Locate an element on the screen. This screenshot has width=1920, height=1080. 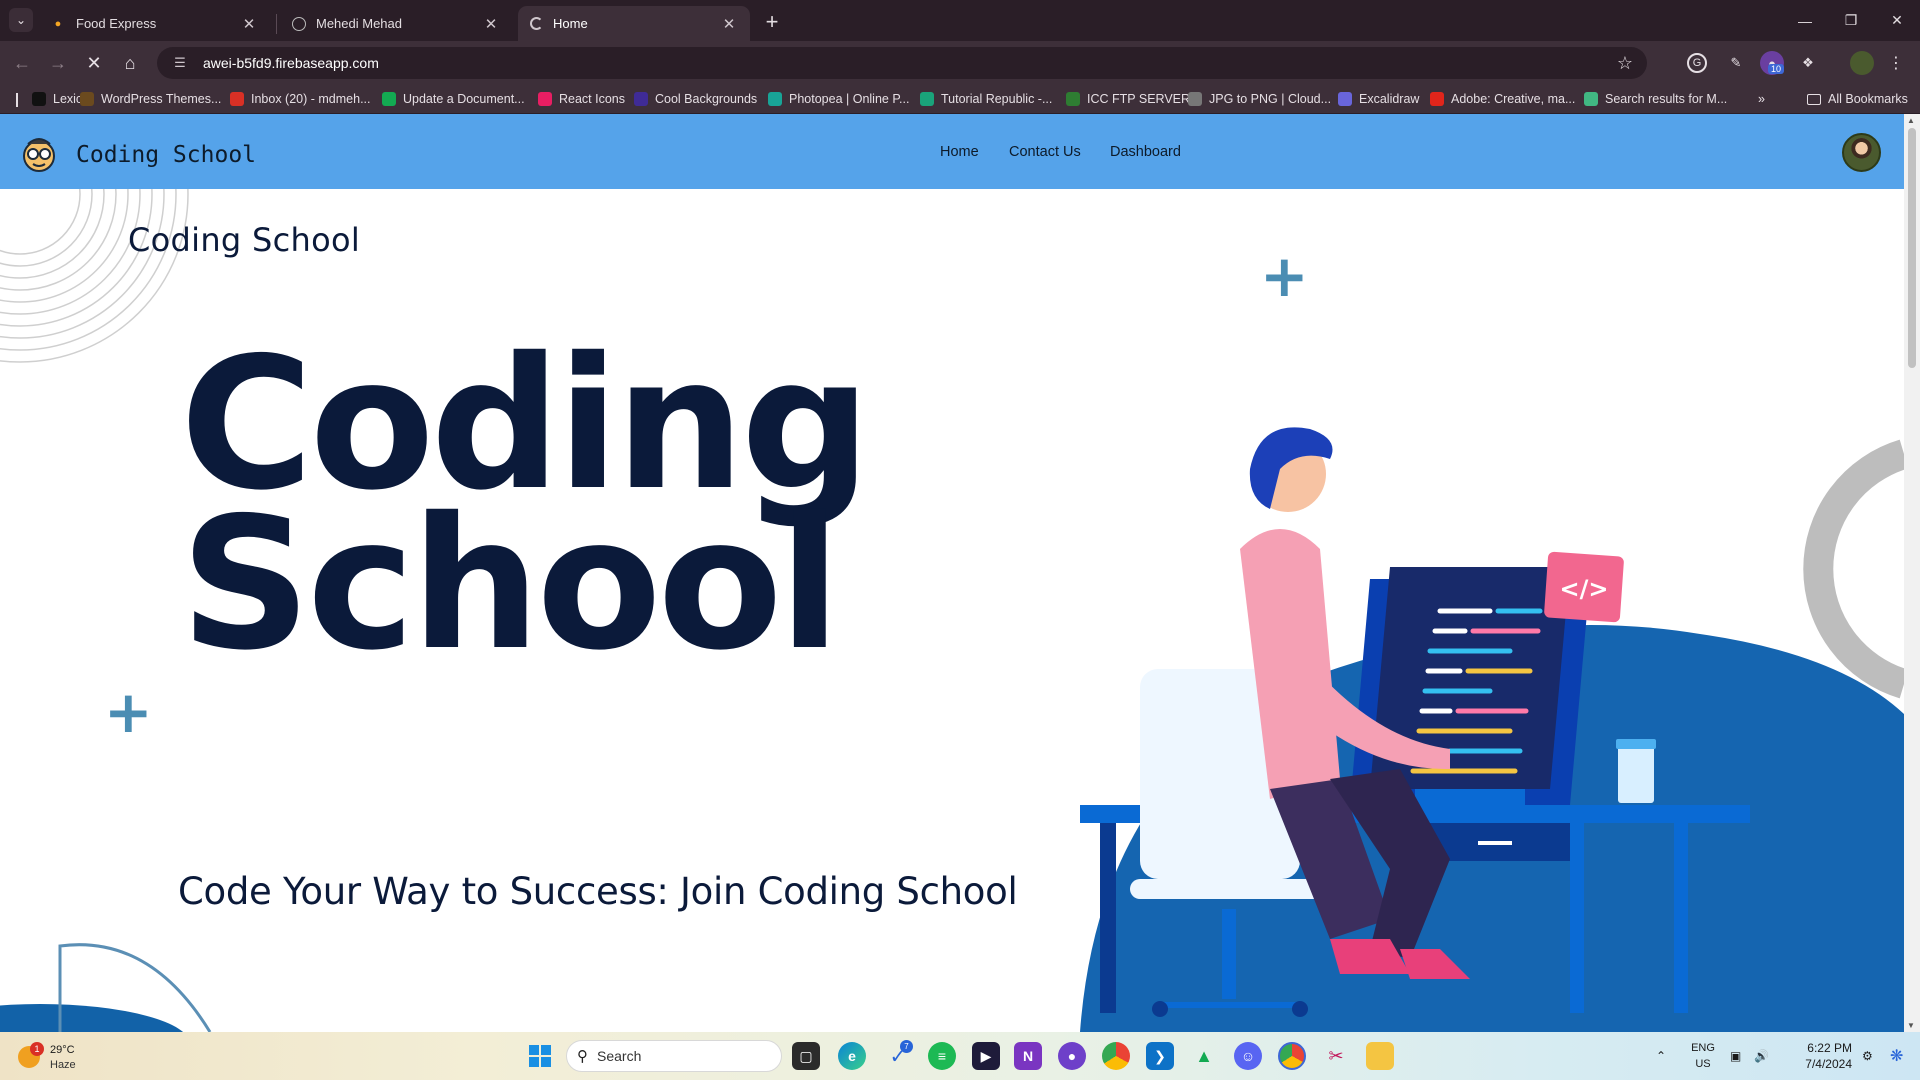
chrome-profile-icon is located at coordinates (1292, 1056).